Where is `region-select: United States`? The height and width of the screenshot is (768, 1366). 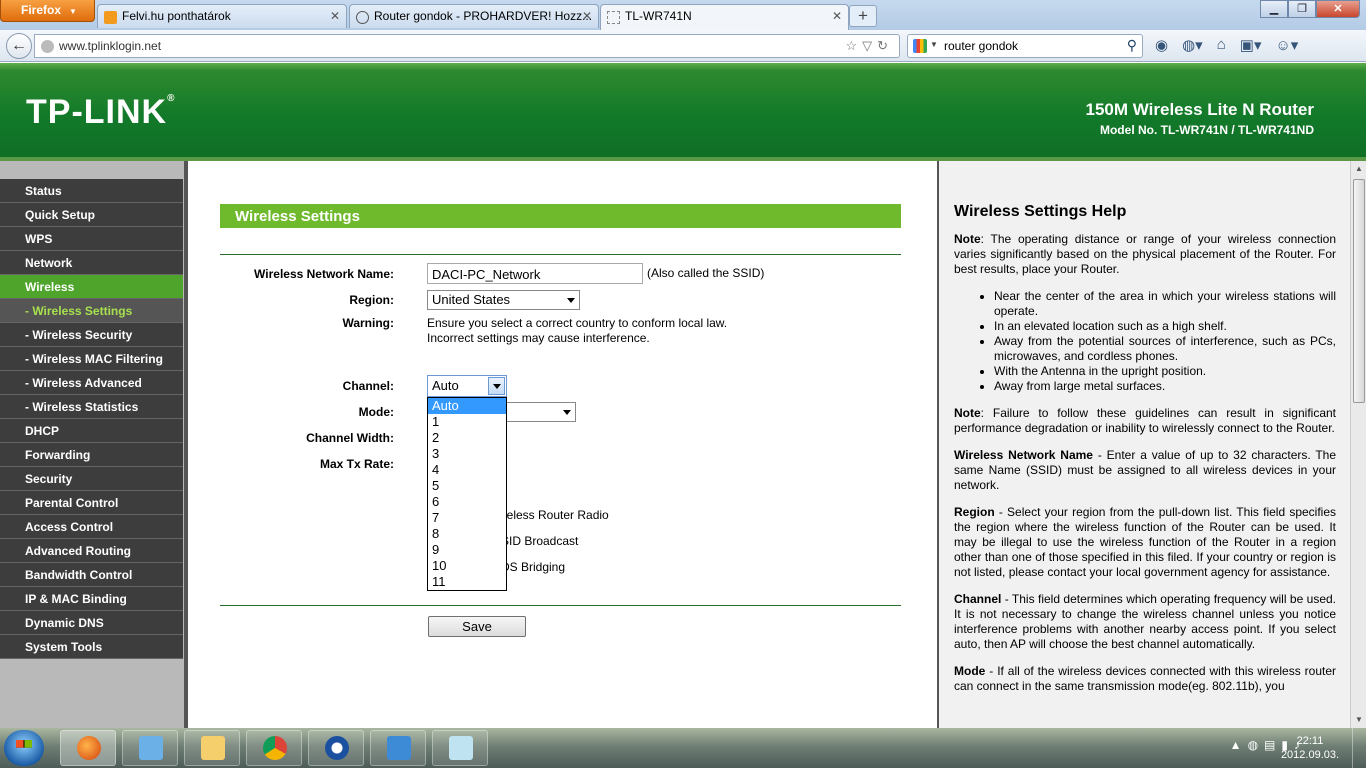
region-select: United States is located at coordinates (503, 300).